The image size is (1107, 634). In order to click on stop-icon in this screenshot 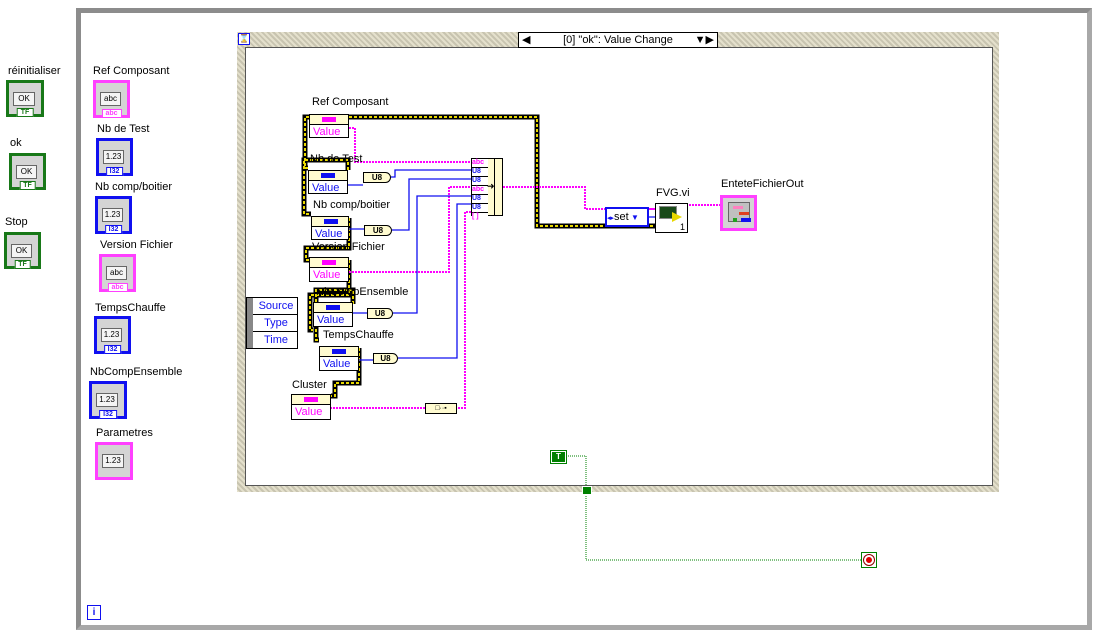, I will do `click(869, 560)`.